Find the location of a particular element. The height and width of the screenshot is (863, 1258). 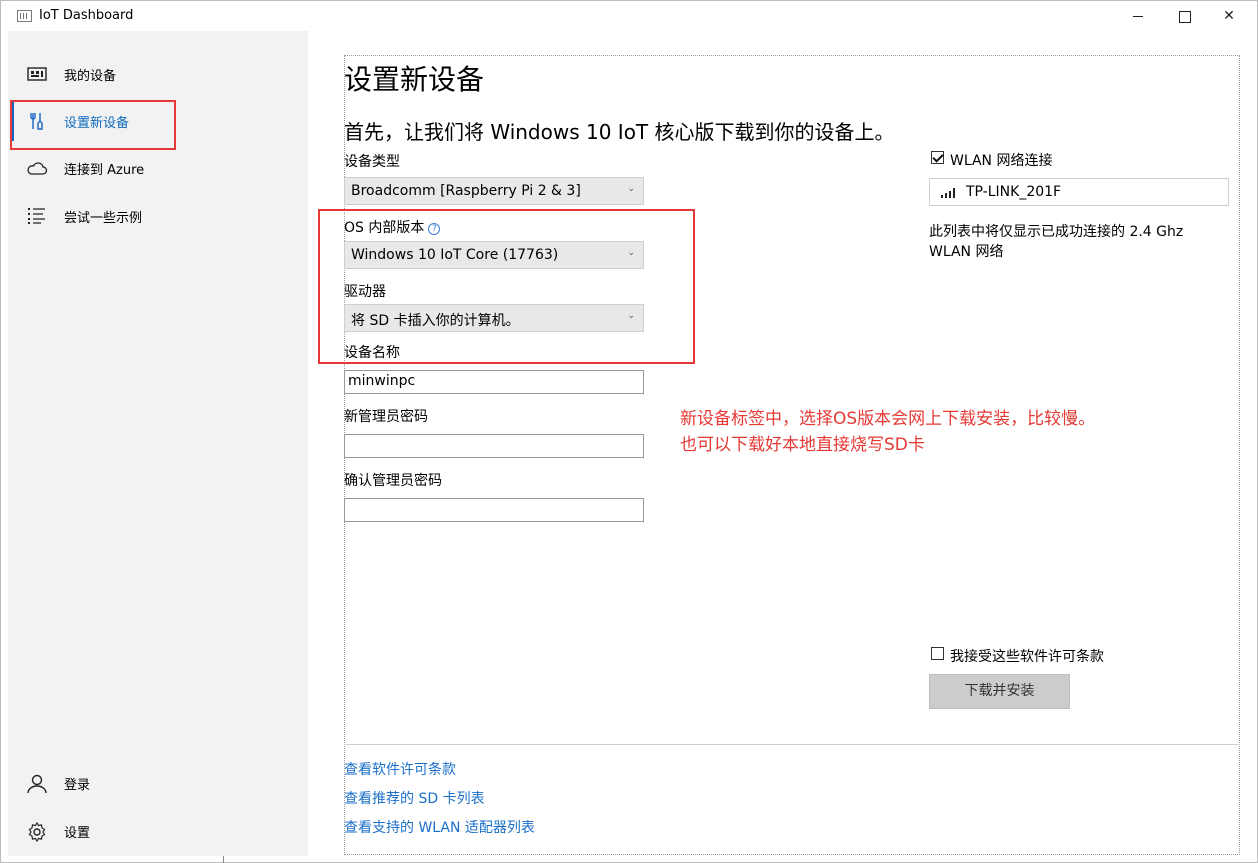

device-type-select: Broadcomm [Raspberry Pi 2 & 3] ⌄ is located at coordinates (494, 191).